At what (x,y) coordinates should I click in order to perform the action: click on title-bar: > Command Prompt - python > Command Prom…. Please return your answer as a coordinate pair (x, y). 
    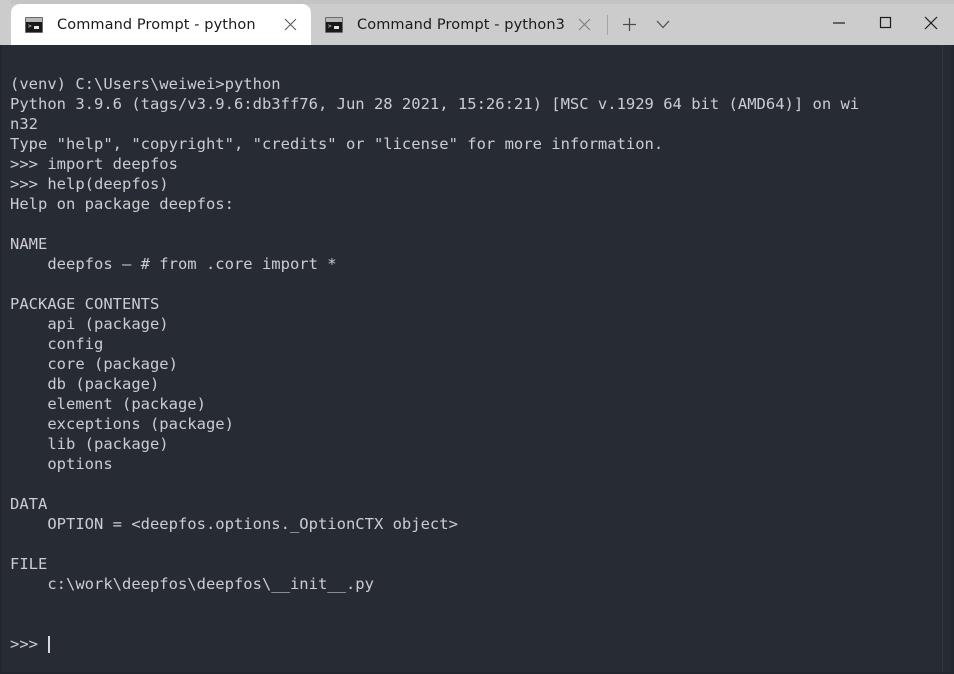
    Looking at the image, I should click on (477, 22).